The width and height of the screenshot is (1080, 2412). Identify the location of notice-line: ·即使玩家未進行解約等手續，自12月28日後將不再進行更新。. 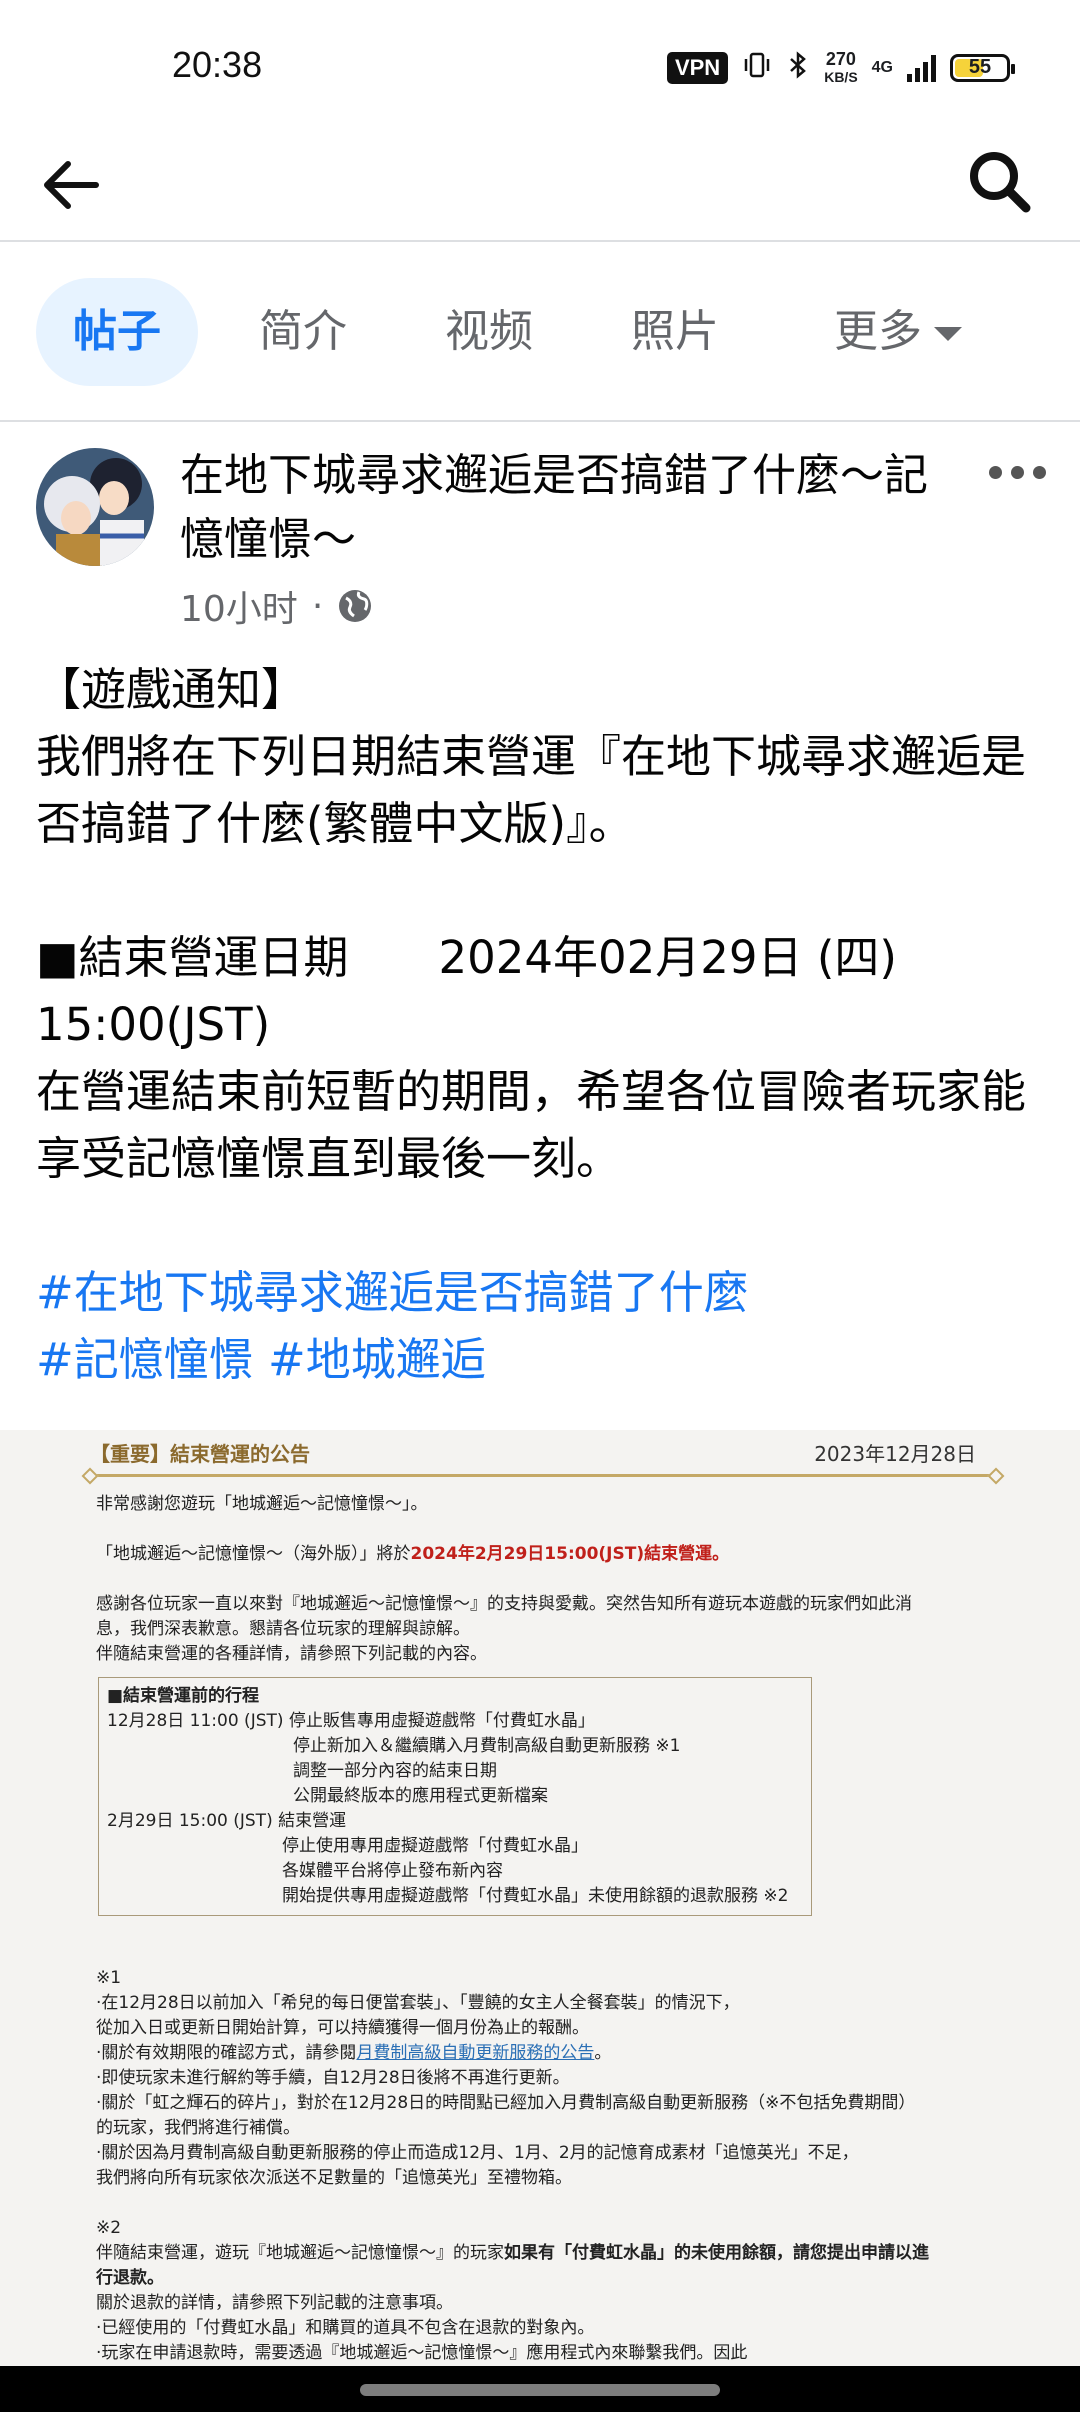
(333, 2078).